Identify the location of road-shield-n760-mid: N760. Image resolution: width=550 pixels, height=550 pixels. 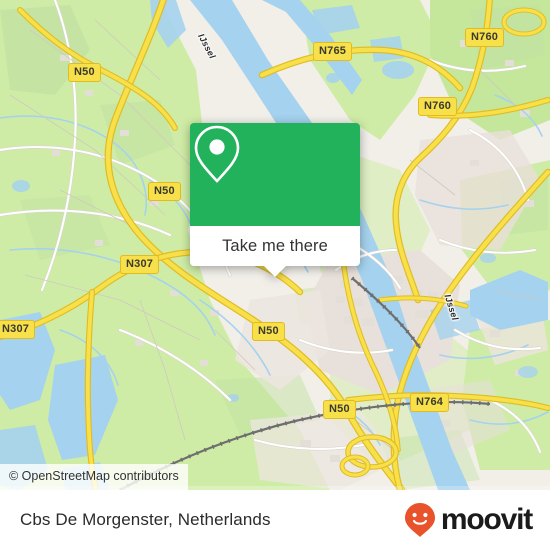
(438, 106).